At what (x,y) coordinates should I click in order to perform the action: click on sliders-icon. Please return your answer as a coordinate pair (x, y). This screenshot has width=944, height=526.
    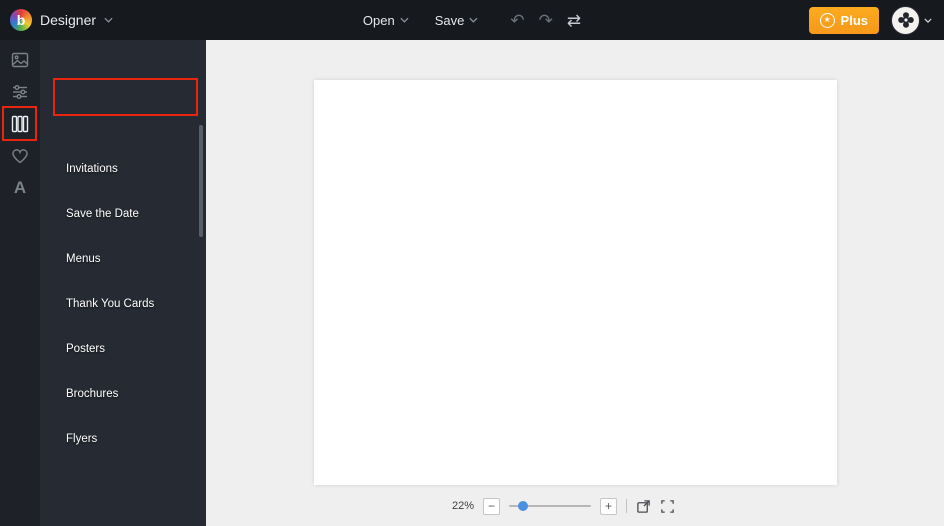
    Looking at the image, I should click on (20, 92).